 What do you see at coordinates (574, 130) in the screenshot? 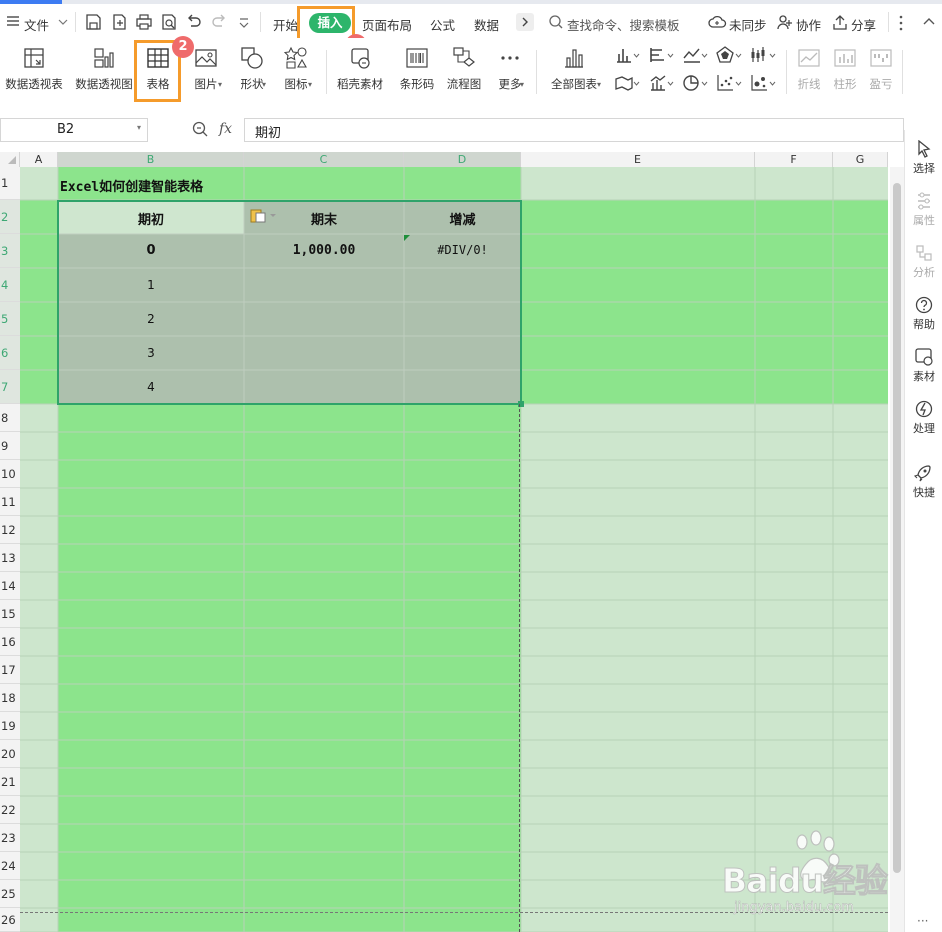
I see `formula-input: 期初` at bounding box center [574, 130].